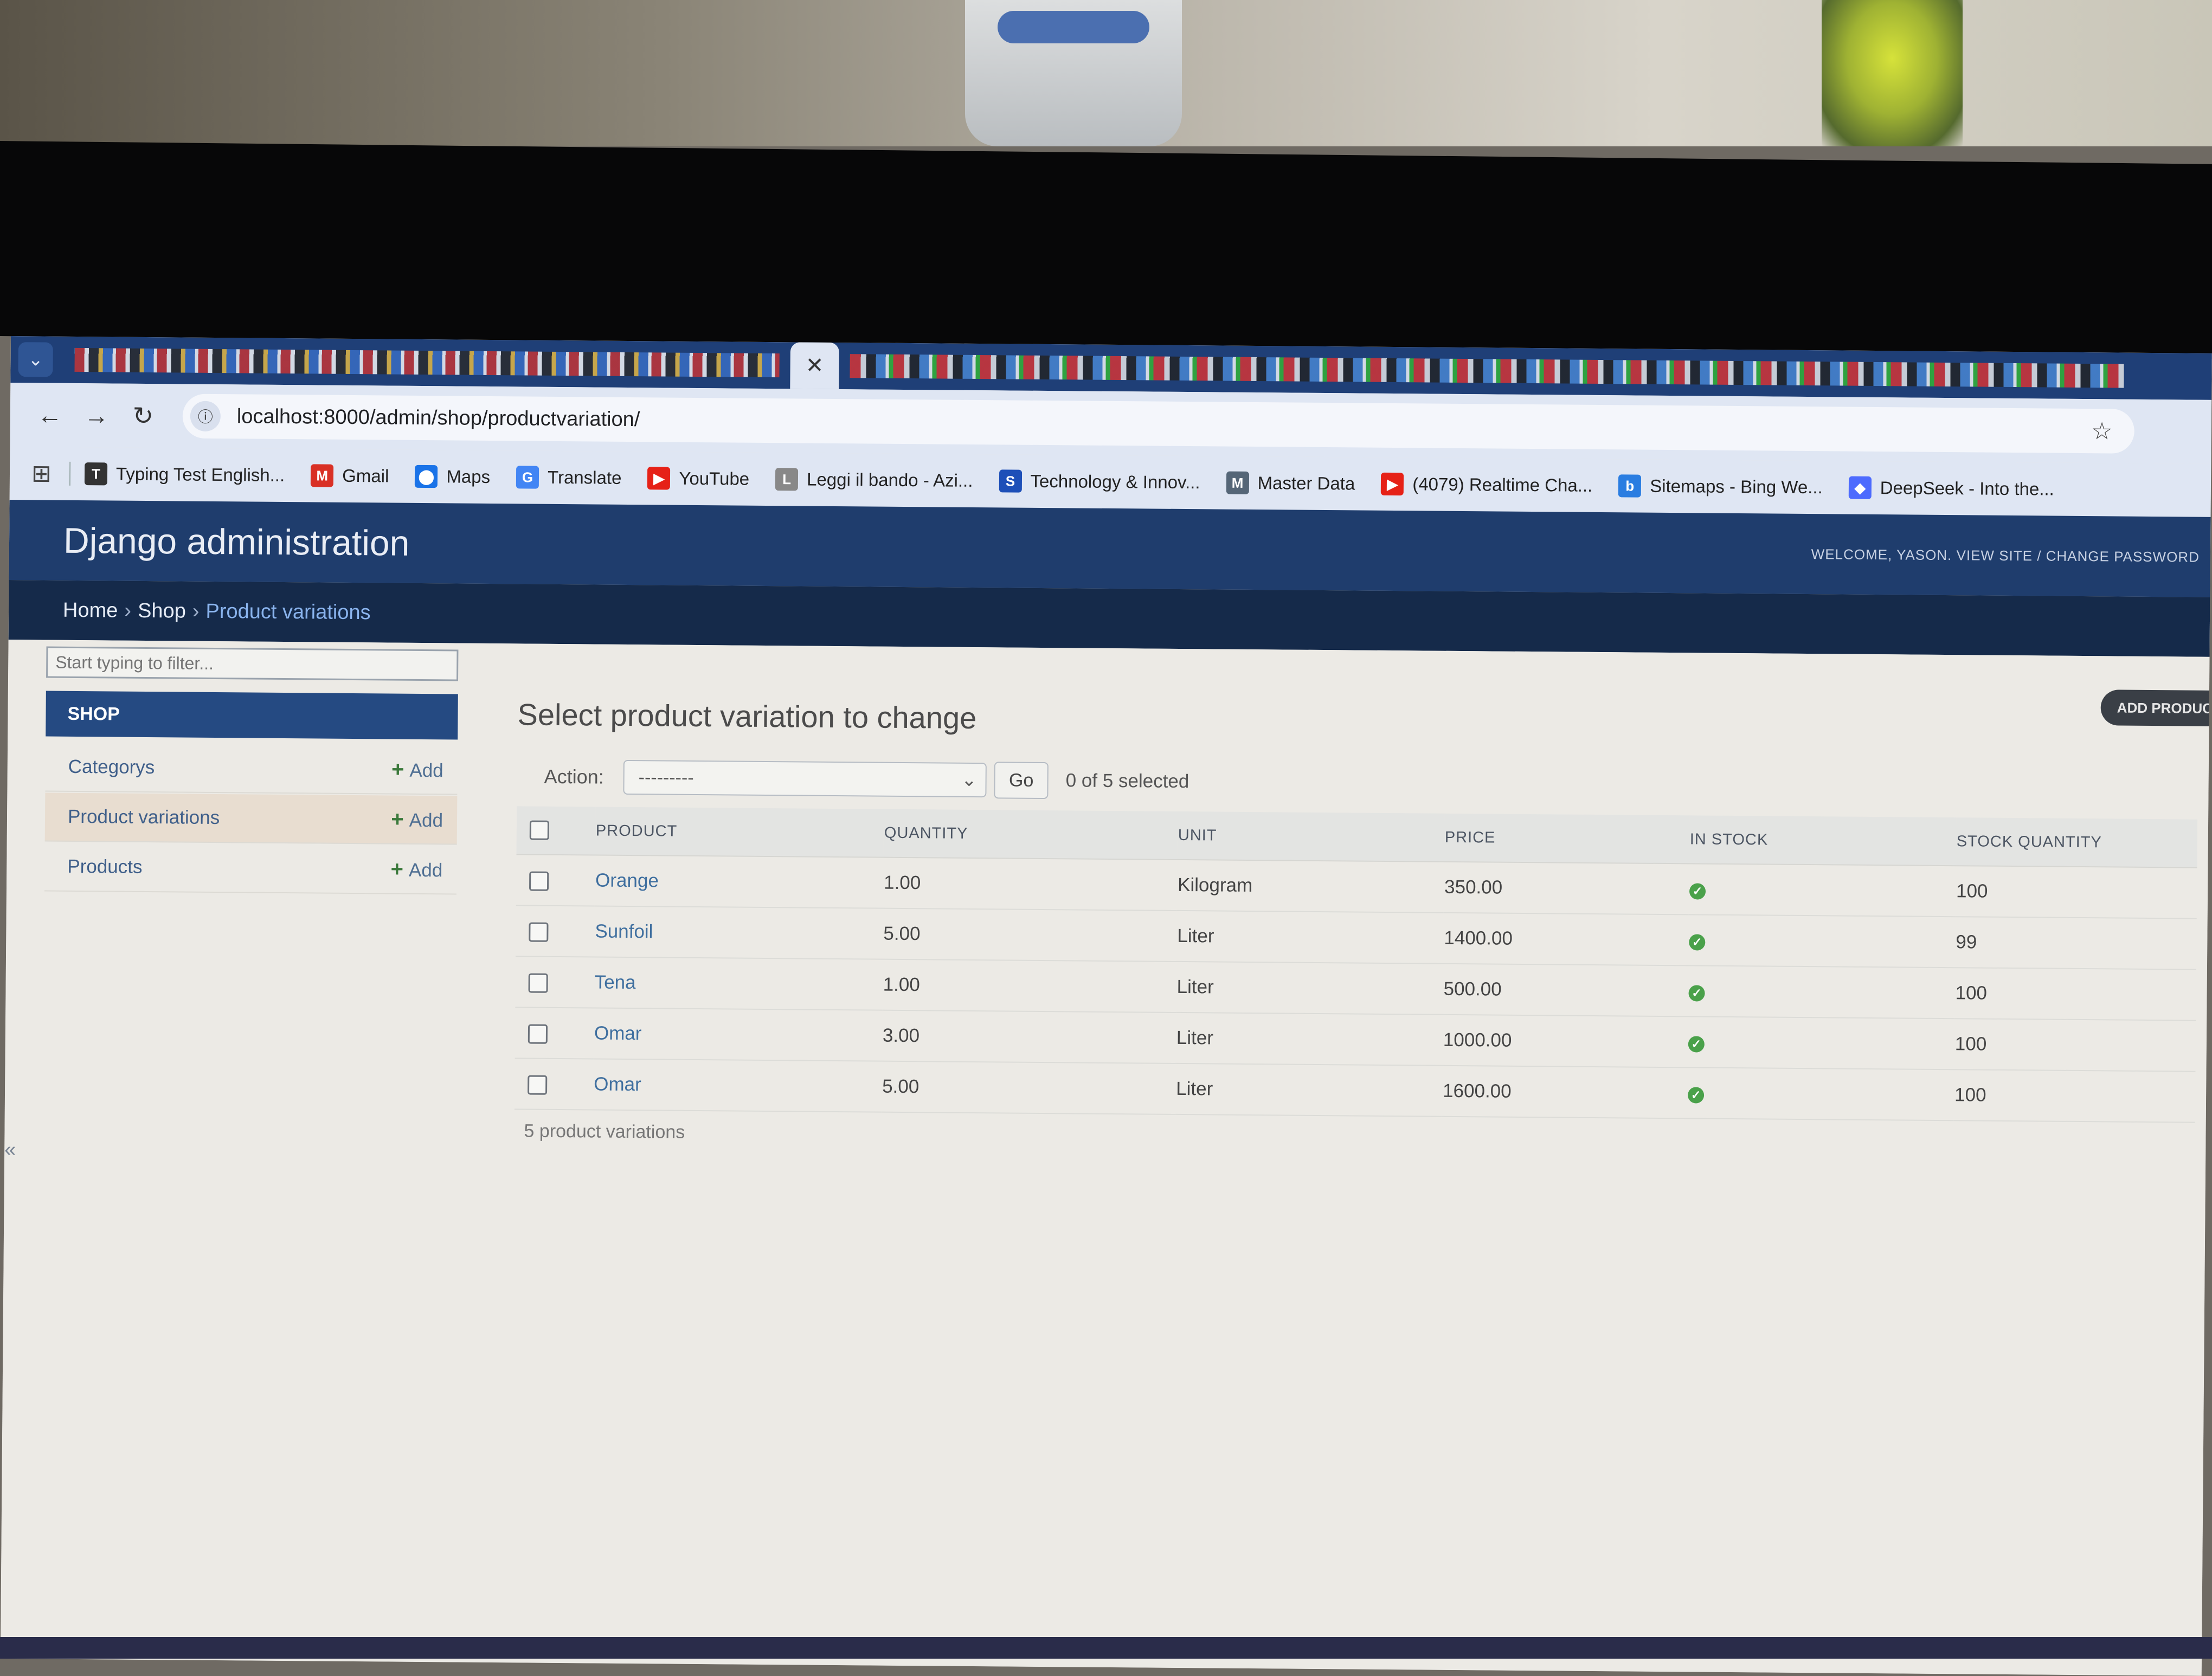  What do you see at coordinates (1106, 1648) in the screenshot?
I see `taskbar` at bounding box center [1106, 1648].